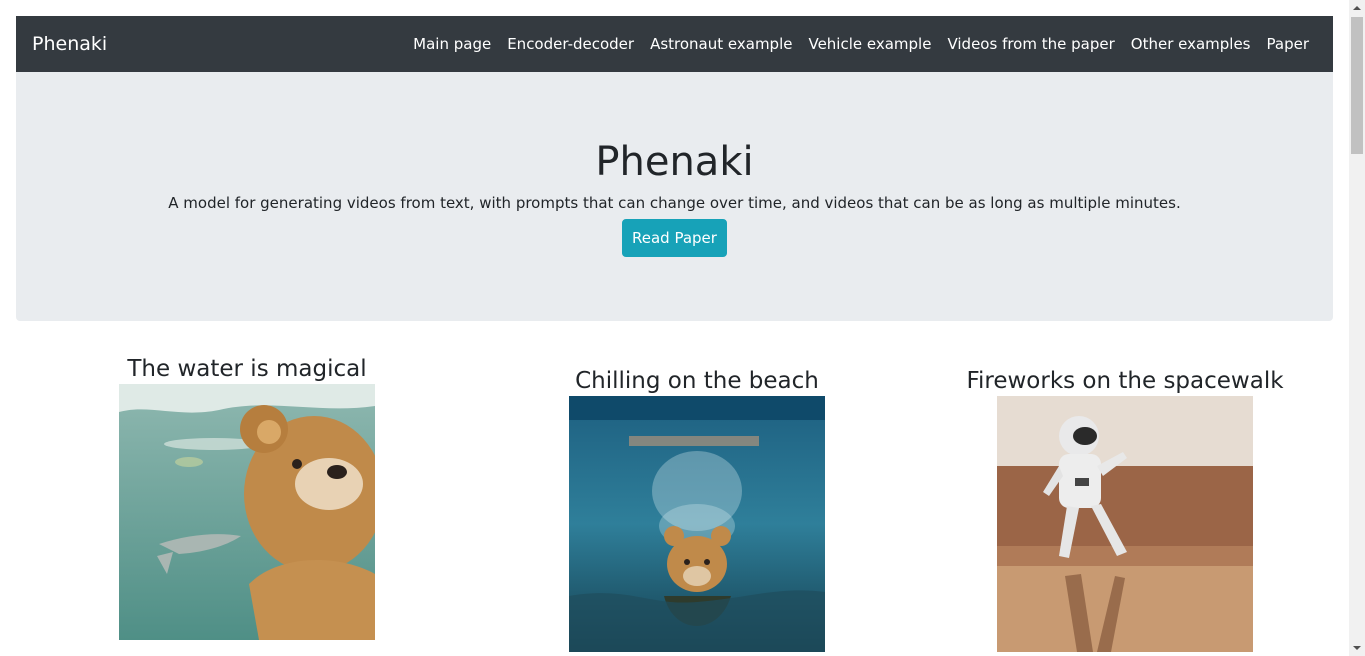  What do you see at coordinates (1191, 44) in the screenshot?
I see `nav-link-other-examples: Other examples` at bounding box center [1191, 44].